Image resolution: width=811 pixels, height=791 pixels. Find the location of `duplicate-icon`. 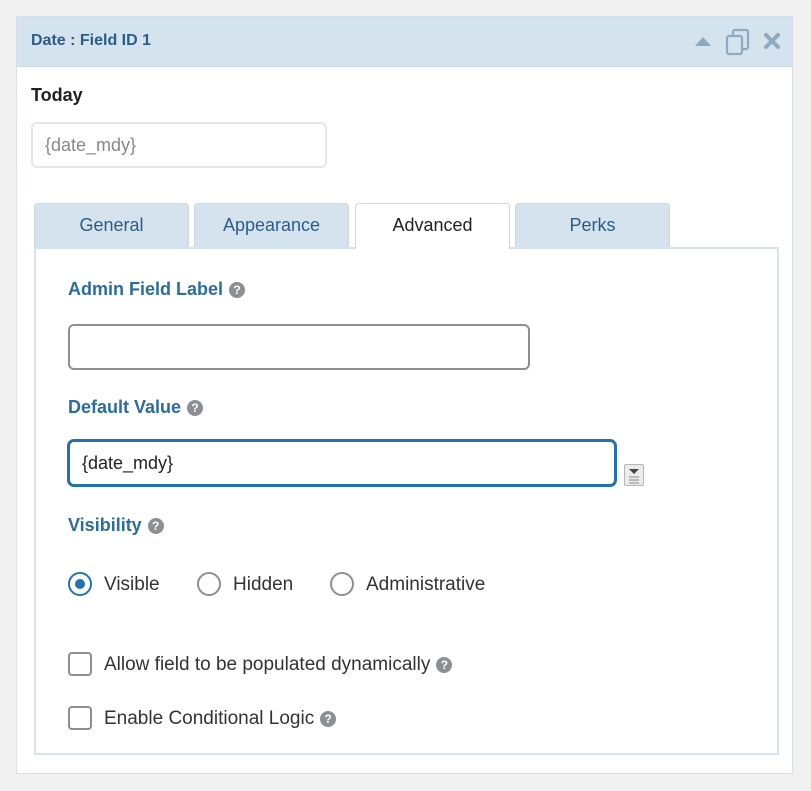

duplicate-icon is located at coordinates (738, 44).